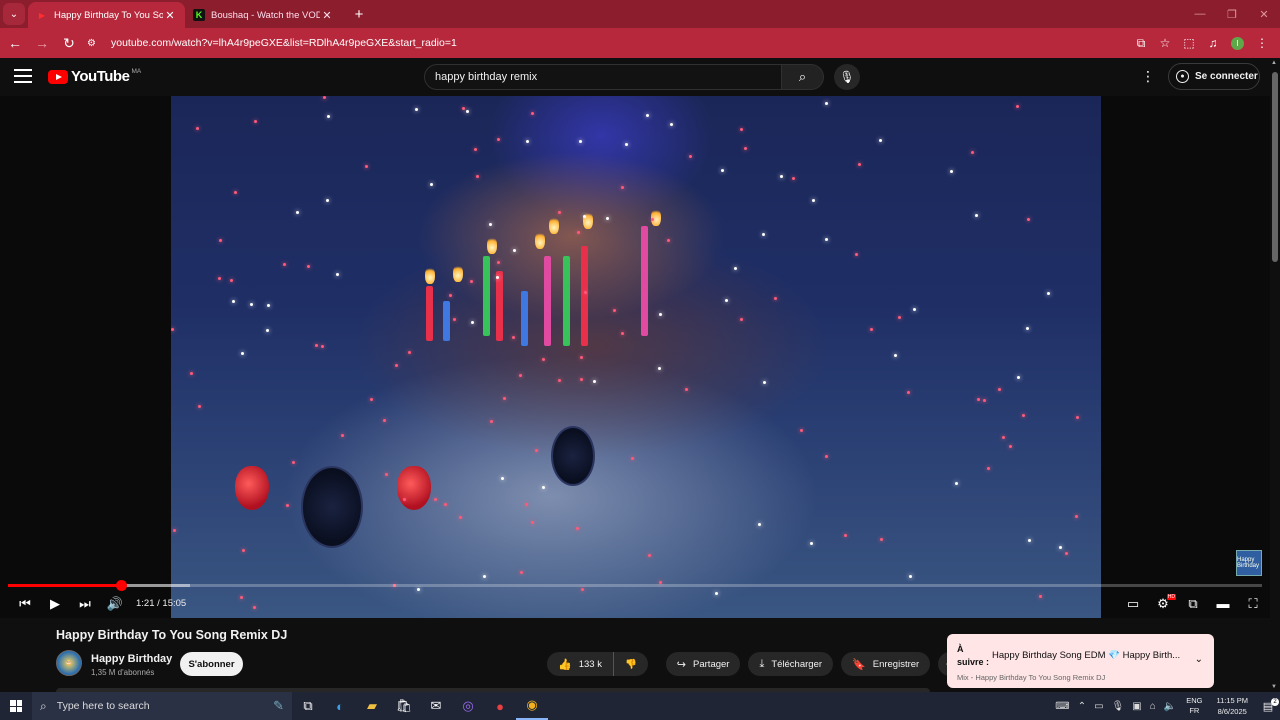 The image size is (1280, 720). Describe the element at coordinates (1194, 706) in the screenshot. I see `input-language: ENG FR` at that location.